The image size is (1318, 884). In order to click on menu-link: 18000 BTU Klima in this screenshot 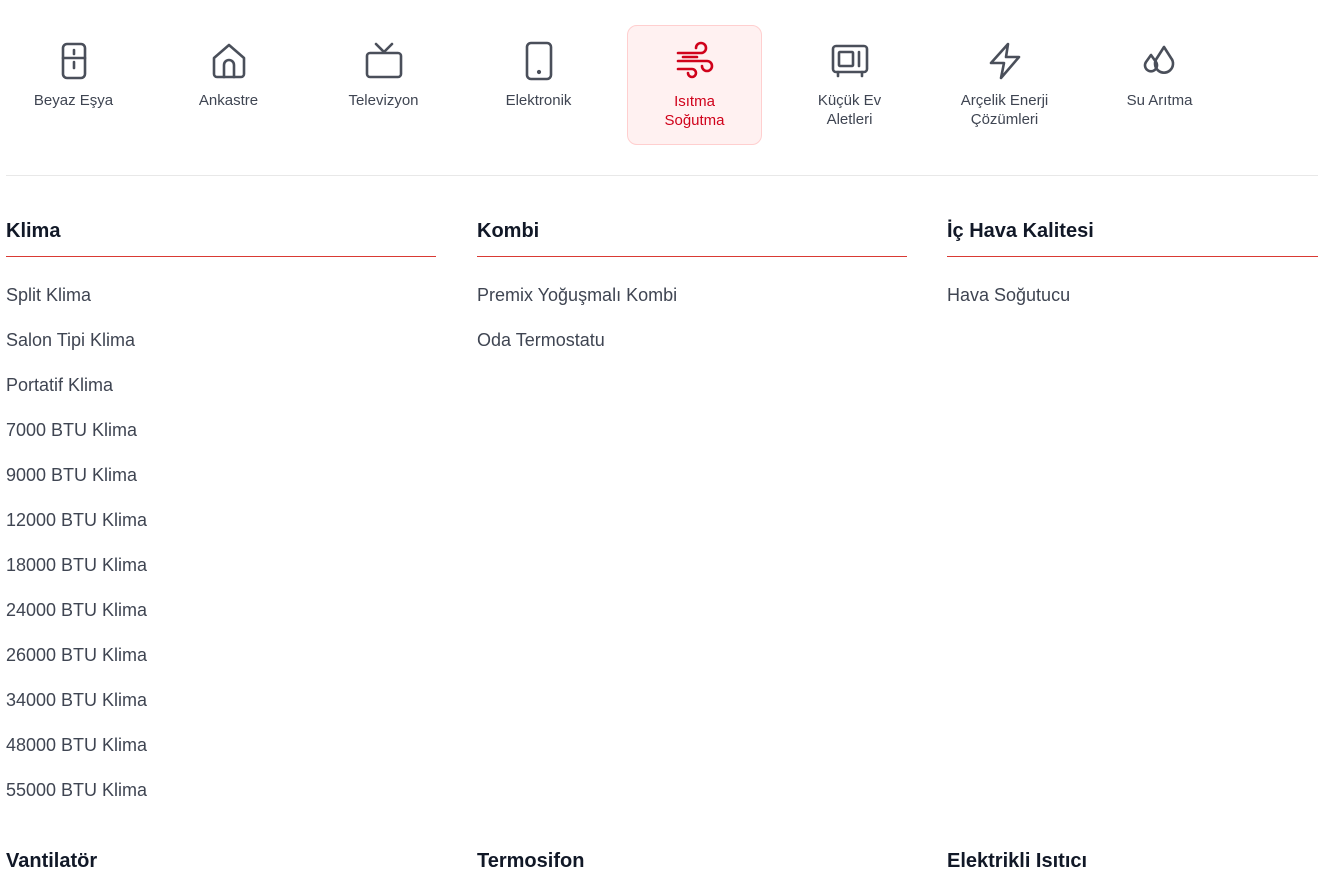, I will do `click(221, 571)`.